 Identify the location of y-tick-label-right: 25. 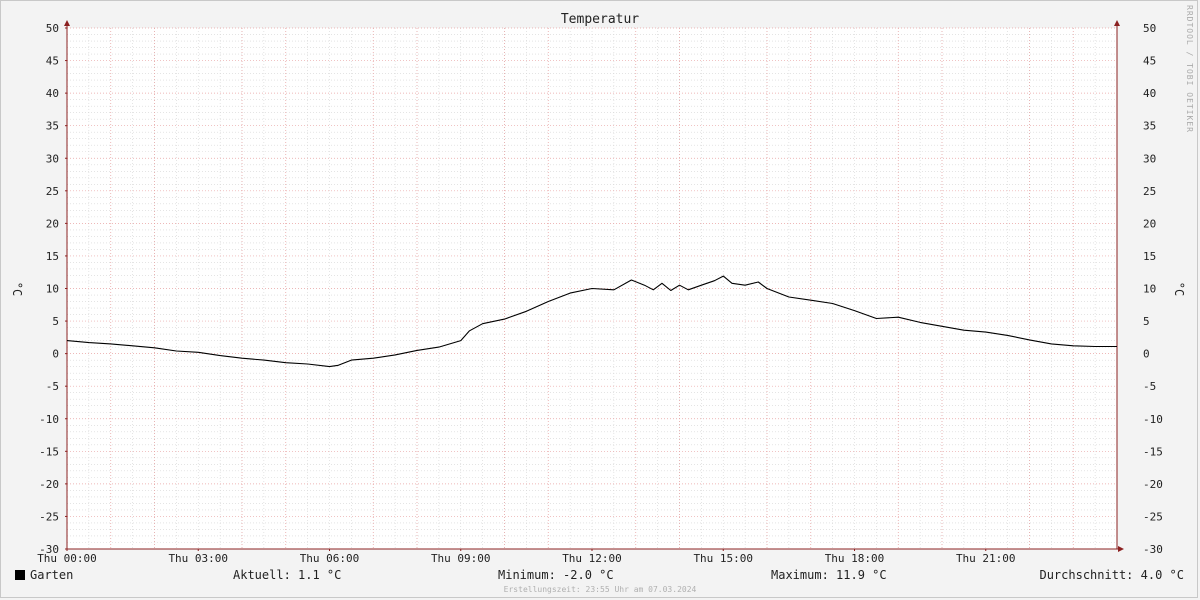
(1149, 191).